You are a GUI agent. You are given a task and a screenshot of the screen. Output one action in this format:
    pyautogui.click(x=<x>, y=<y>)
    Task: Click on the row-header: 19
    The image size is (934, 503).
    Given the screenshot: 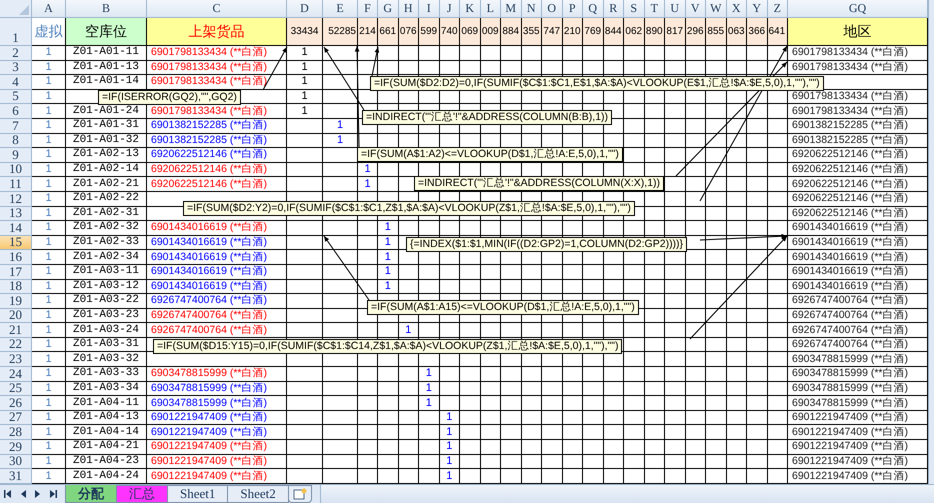 What is the action you would take?
    pyautogui.click(x=16, y=301)
    